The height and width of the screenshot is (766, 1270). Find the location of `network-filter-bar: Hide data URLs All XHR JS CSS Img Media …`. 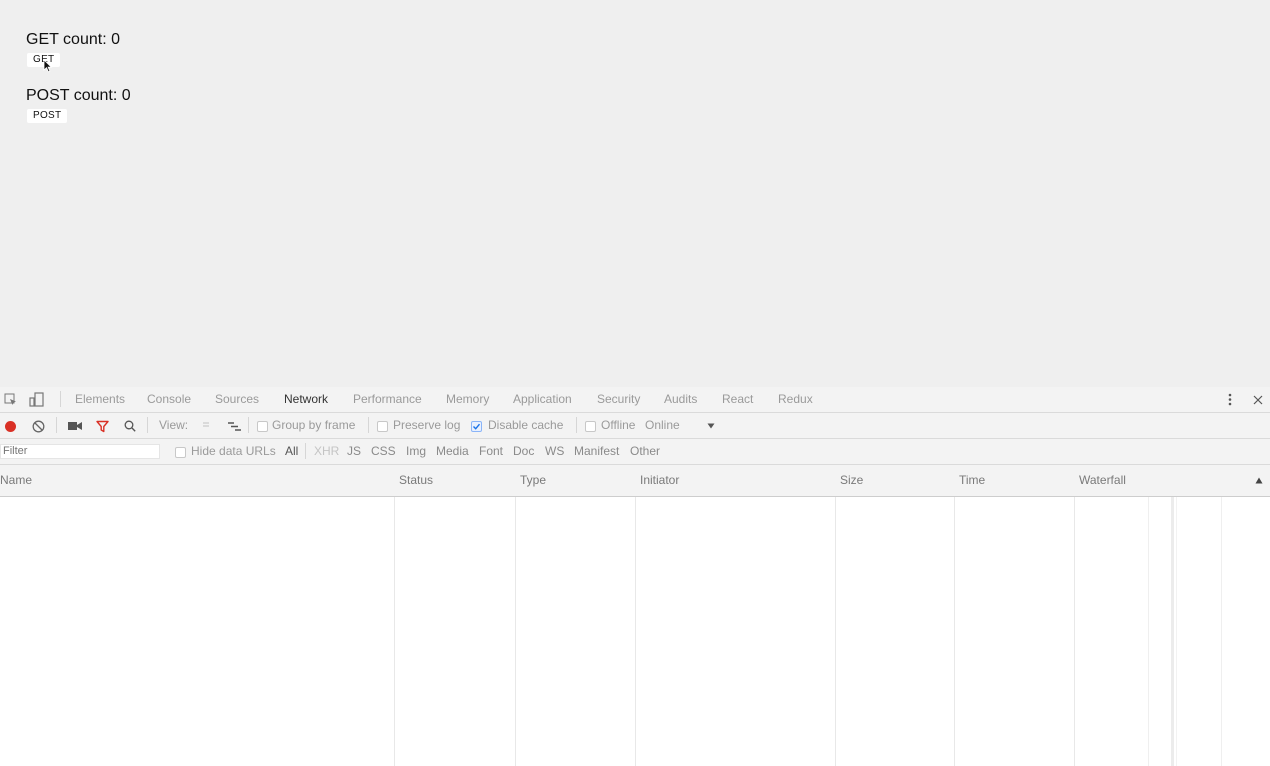

network-filter-bar: Hide data URLs All XHR JS CSS Img Media … is located at coordinates (635, 452).